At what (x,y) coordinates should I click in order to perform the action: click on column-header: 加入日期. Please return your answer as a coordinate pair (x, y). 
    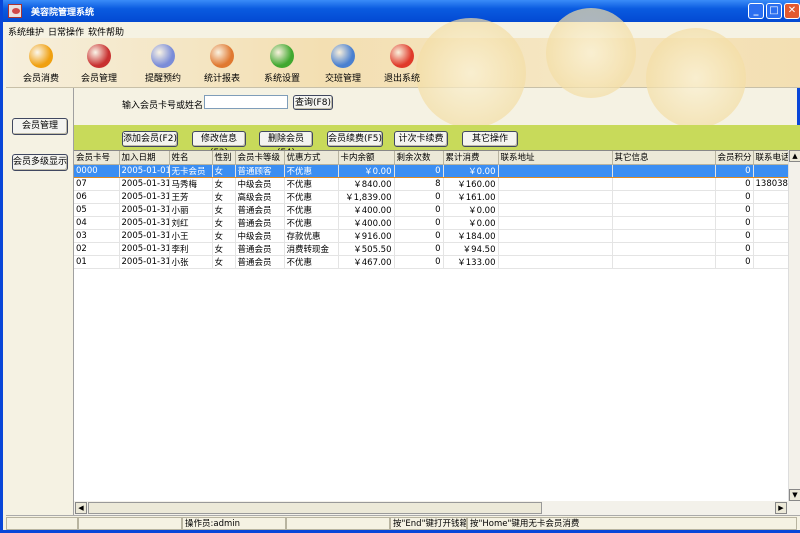
    Looking at the image, I should click on (144, 158).